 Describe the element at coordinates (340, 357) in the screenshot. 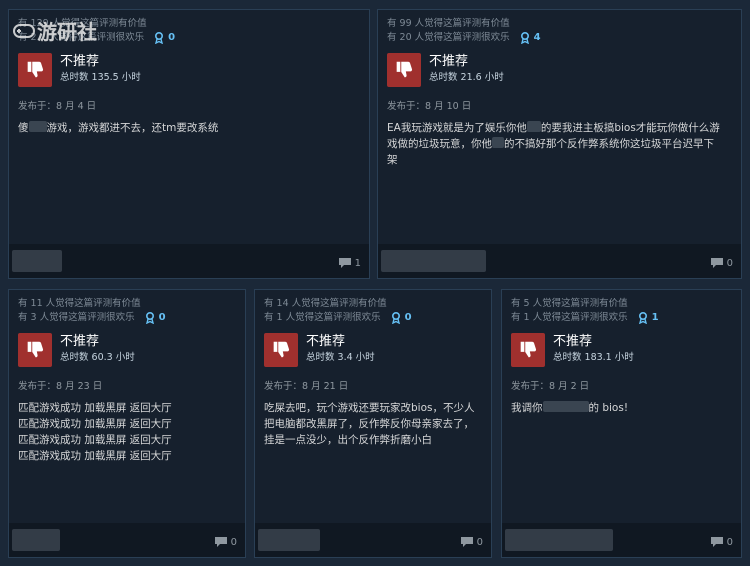

I see `hours-played: 总时数 3.4 小时` at that location.